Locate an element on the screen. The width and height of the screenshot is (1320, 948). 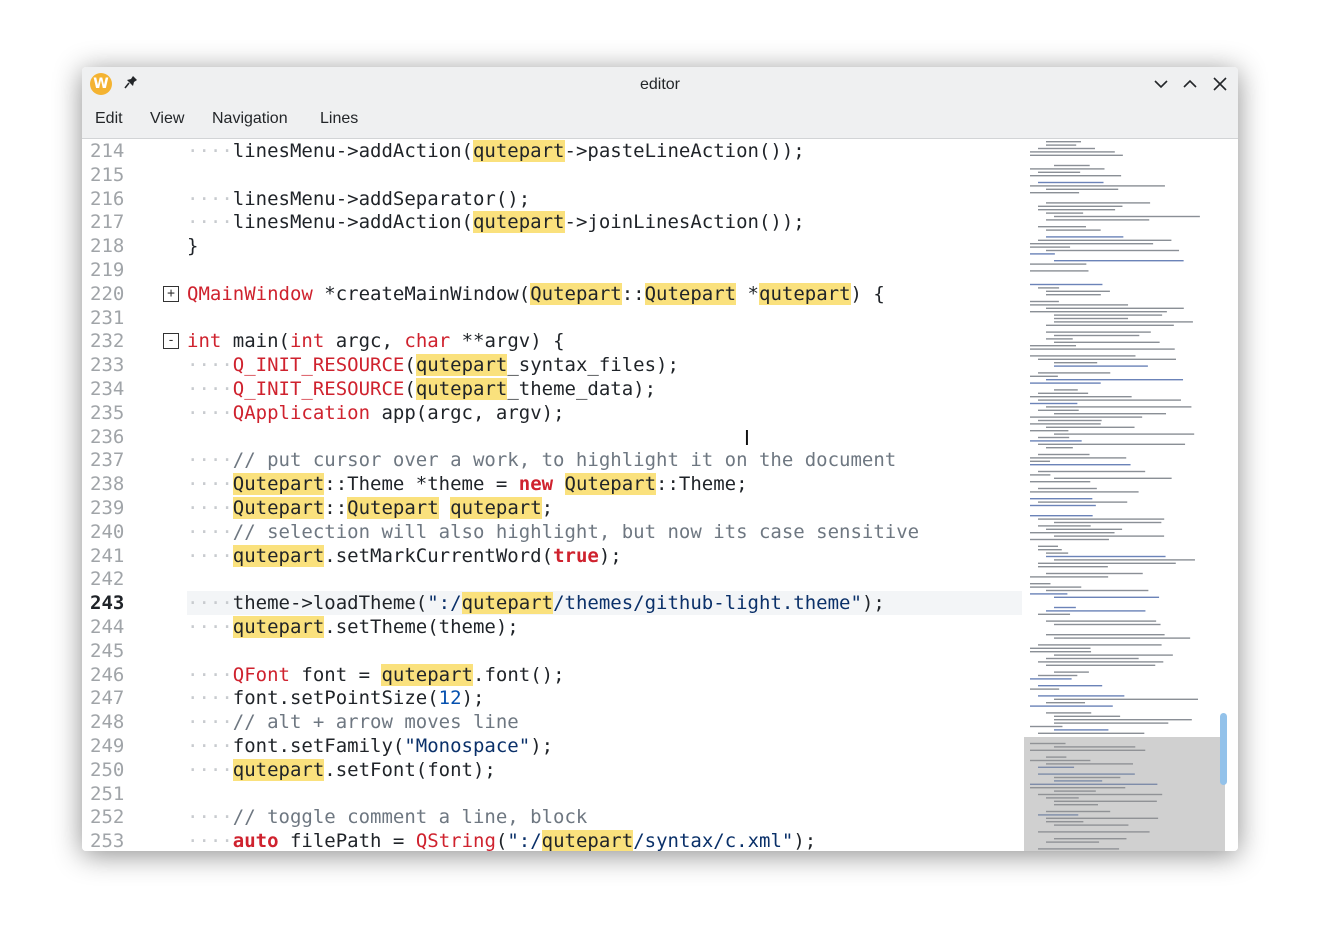
code-line: 216 ····linesMenu->addSeparator(); is located at coordinates (552, 199).